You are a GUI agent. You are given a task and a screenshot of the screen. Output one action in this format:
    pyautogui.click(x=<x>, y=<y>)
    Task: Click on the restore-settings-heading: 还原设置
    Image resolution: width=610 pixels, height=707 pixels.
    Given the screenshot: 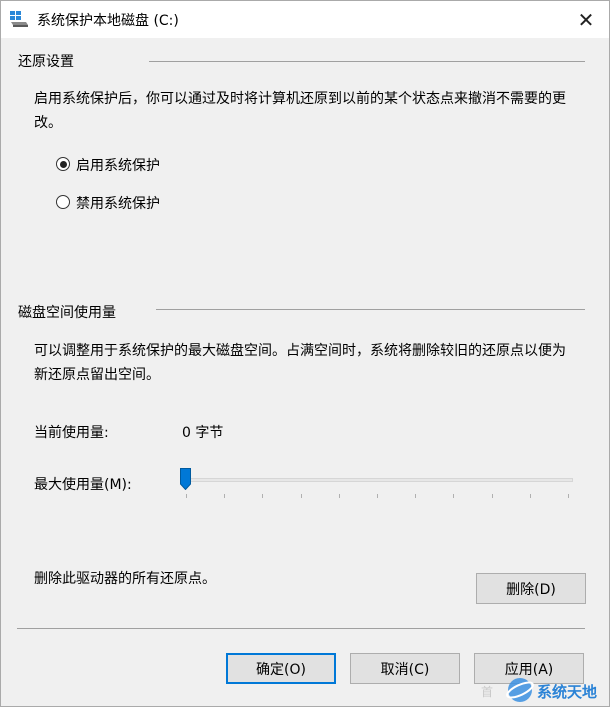 What is the action you would take?
    pyautogui.click(x=46, y=62)
    